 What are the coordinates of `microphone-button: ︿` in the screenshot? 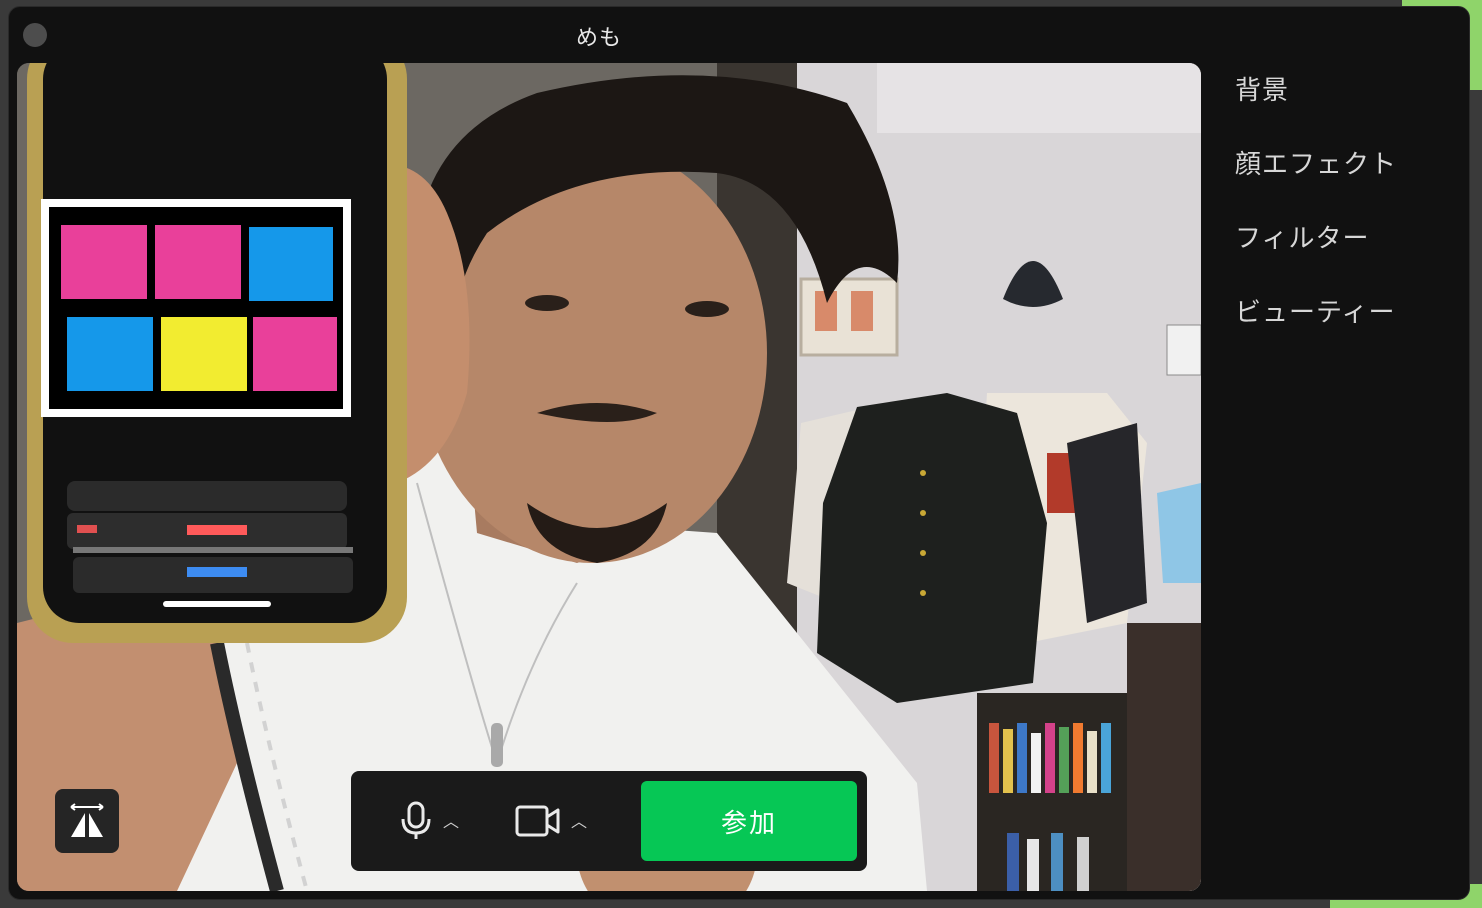 It's located at (429, 821).